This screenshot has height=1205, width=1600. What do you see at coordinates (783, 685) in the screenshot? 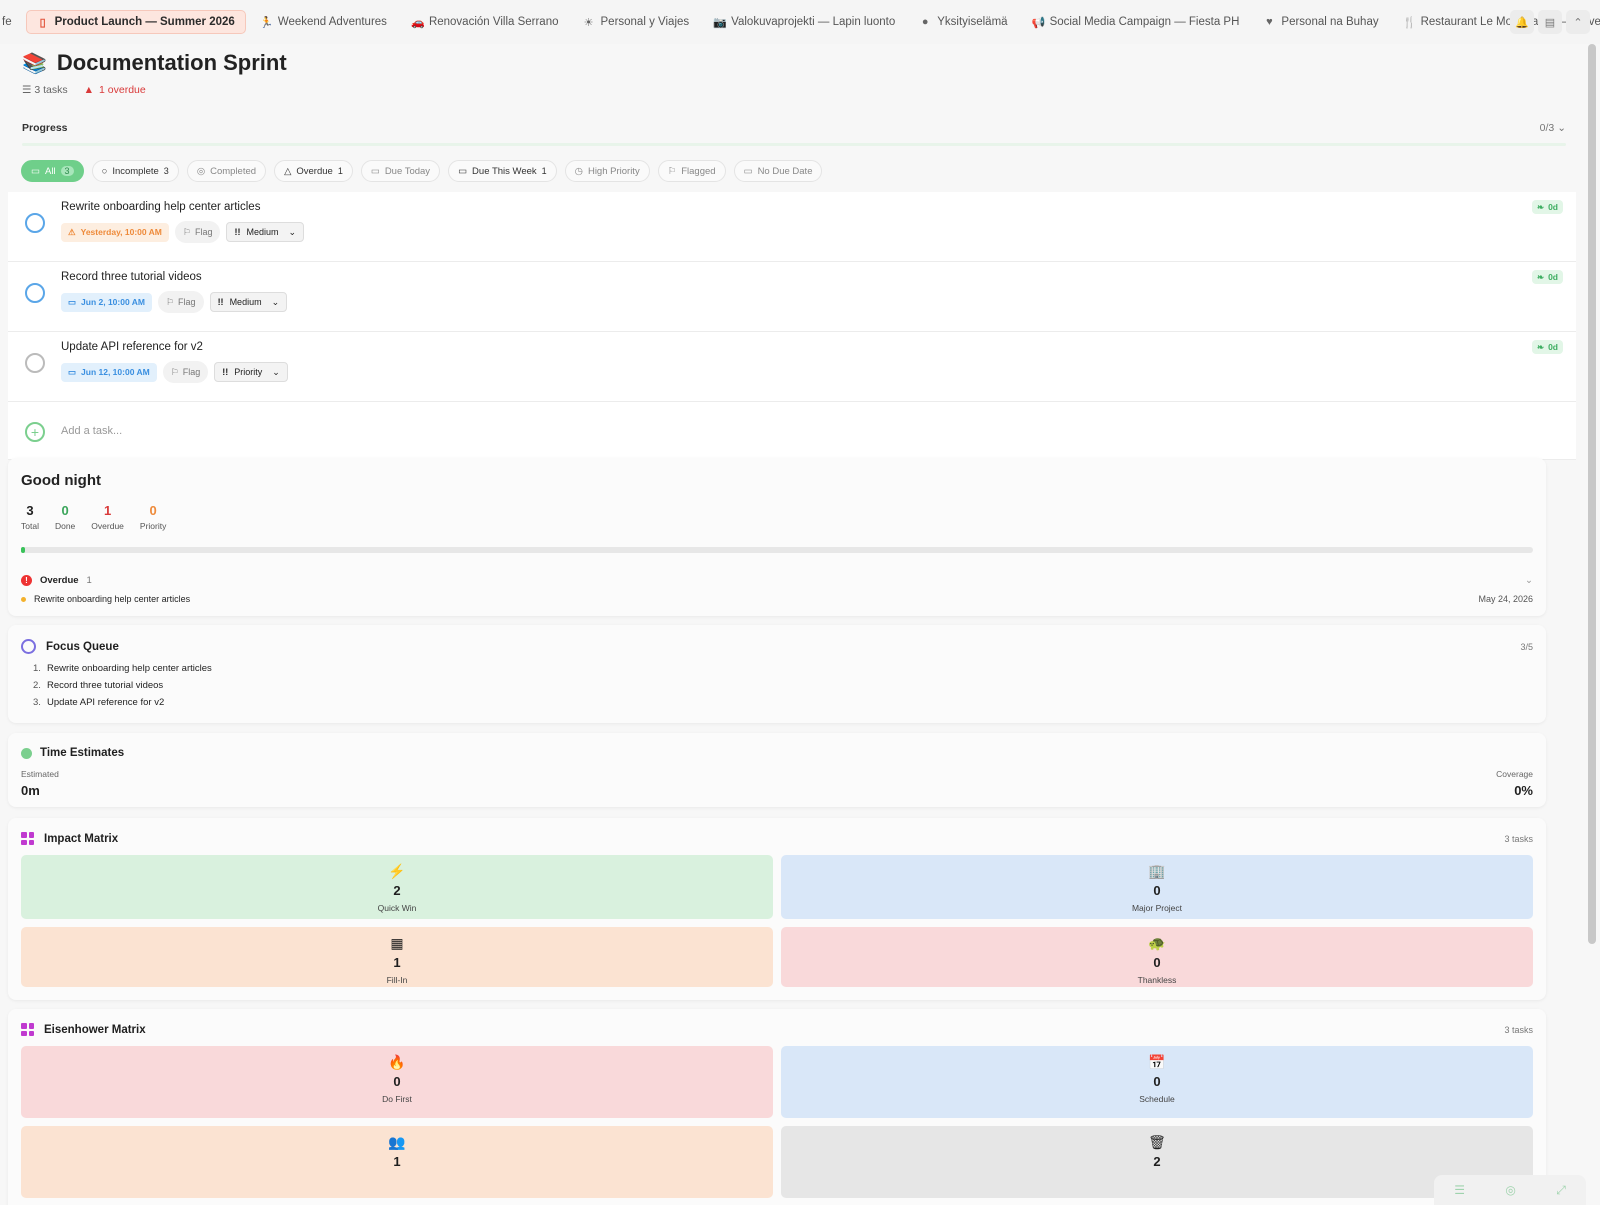
I see `focus-queue-item: 2. Record three tutorial videos` at bounding box center [783, 685].